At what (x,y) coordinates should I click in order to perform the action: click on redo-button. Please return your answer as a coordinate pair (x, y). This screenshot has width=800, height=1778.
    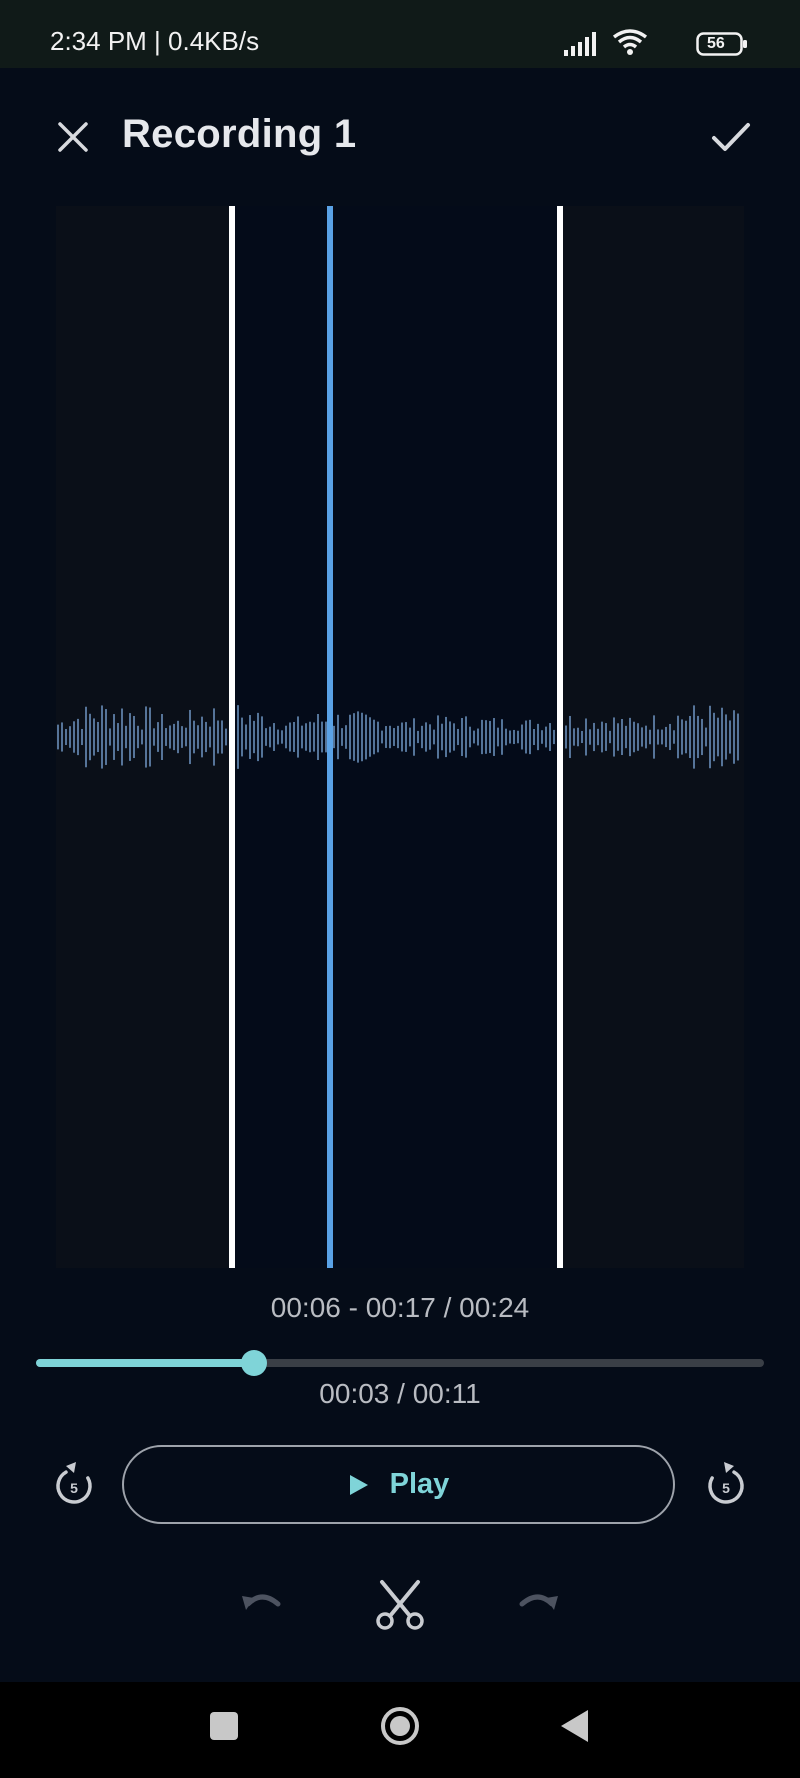
    Looking at the image, I should click on (538, 1605).